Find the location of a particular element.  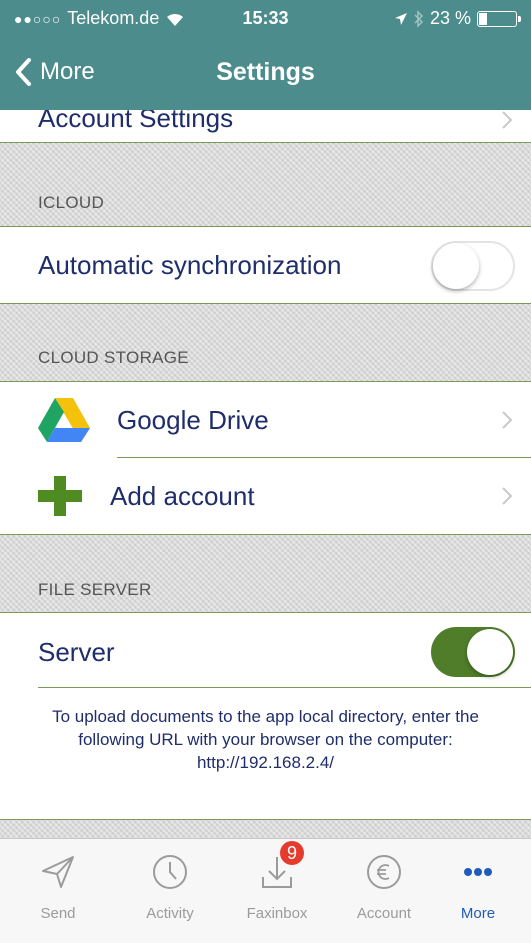

tab-send-label: Send is located at coordinates (58, 913).